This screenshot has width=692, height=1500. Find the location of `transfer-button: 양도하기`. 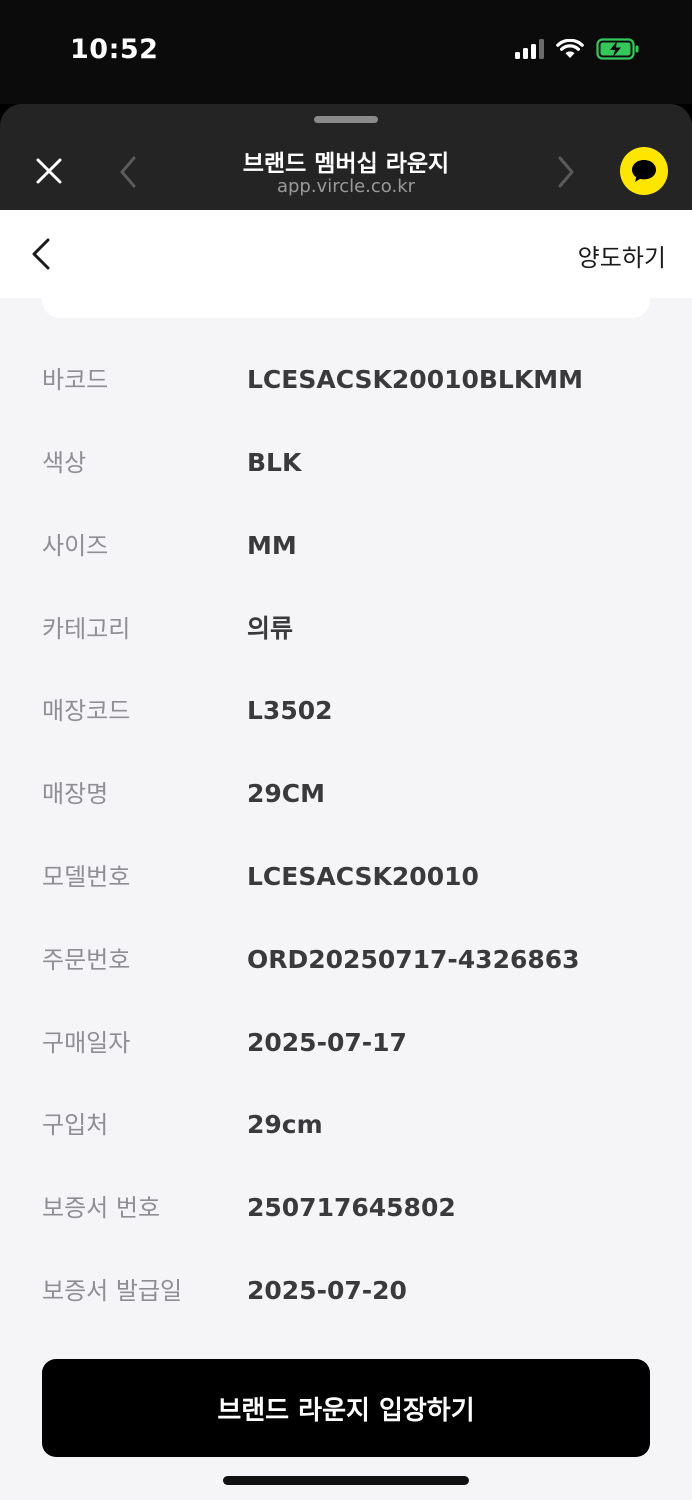

transfer-button: 양도하기 is located at coordinates (622, 255).